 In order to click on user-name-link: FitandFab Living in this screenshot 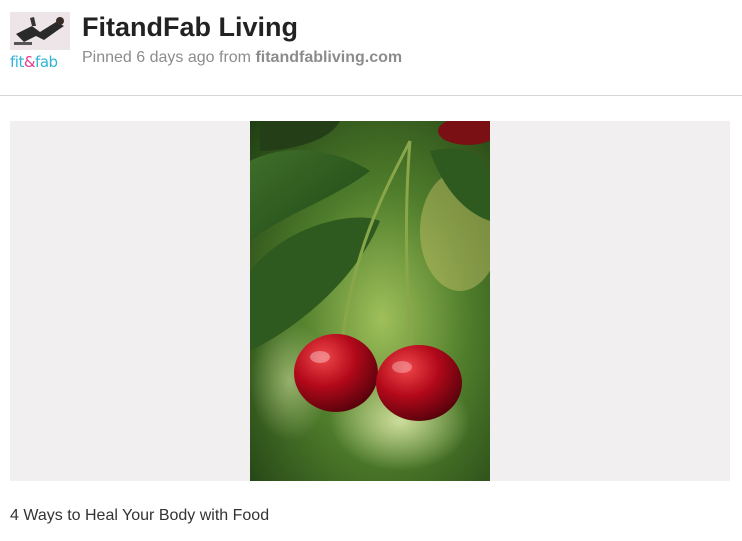, I will do `click(190, 27)`.